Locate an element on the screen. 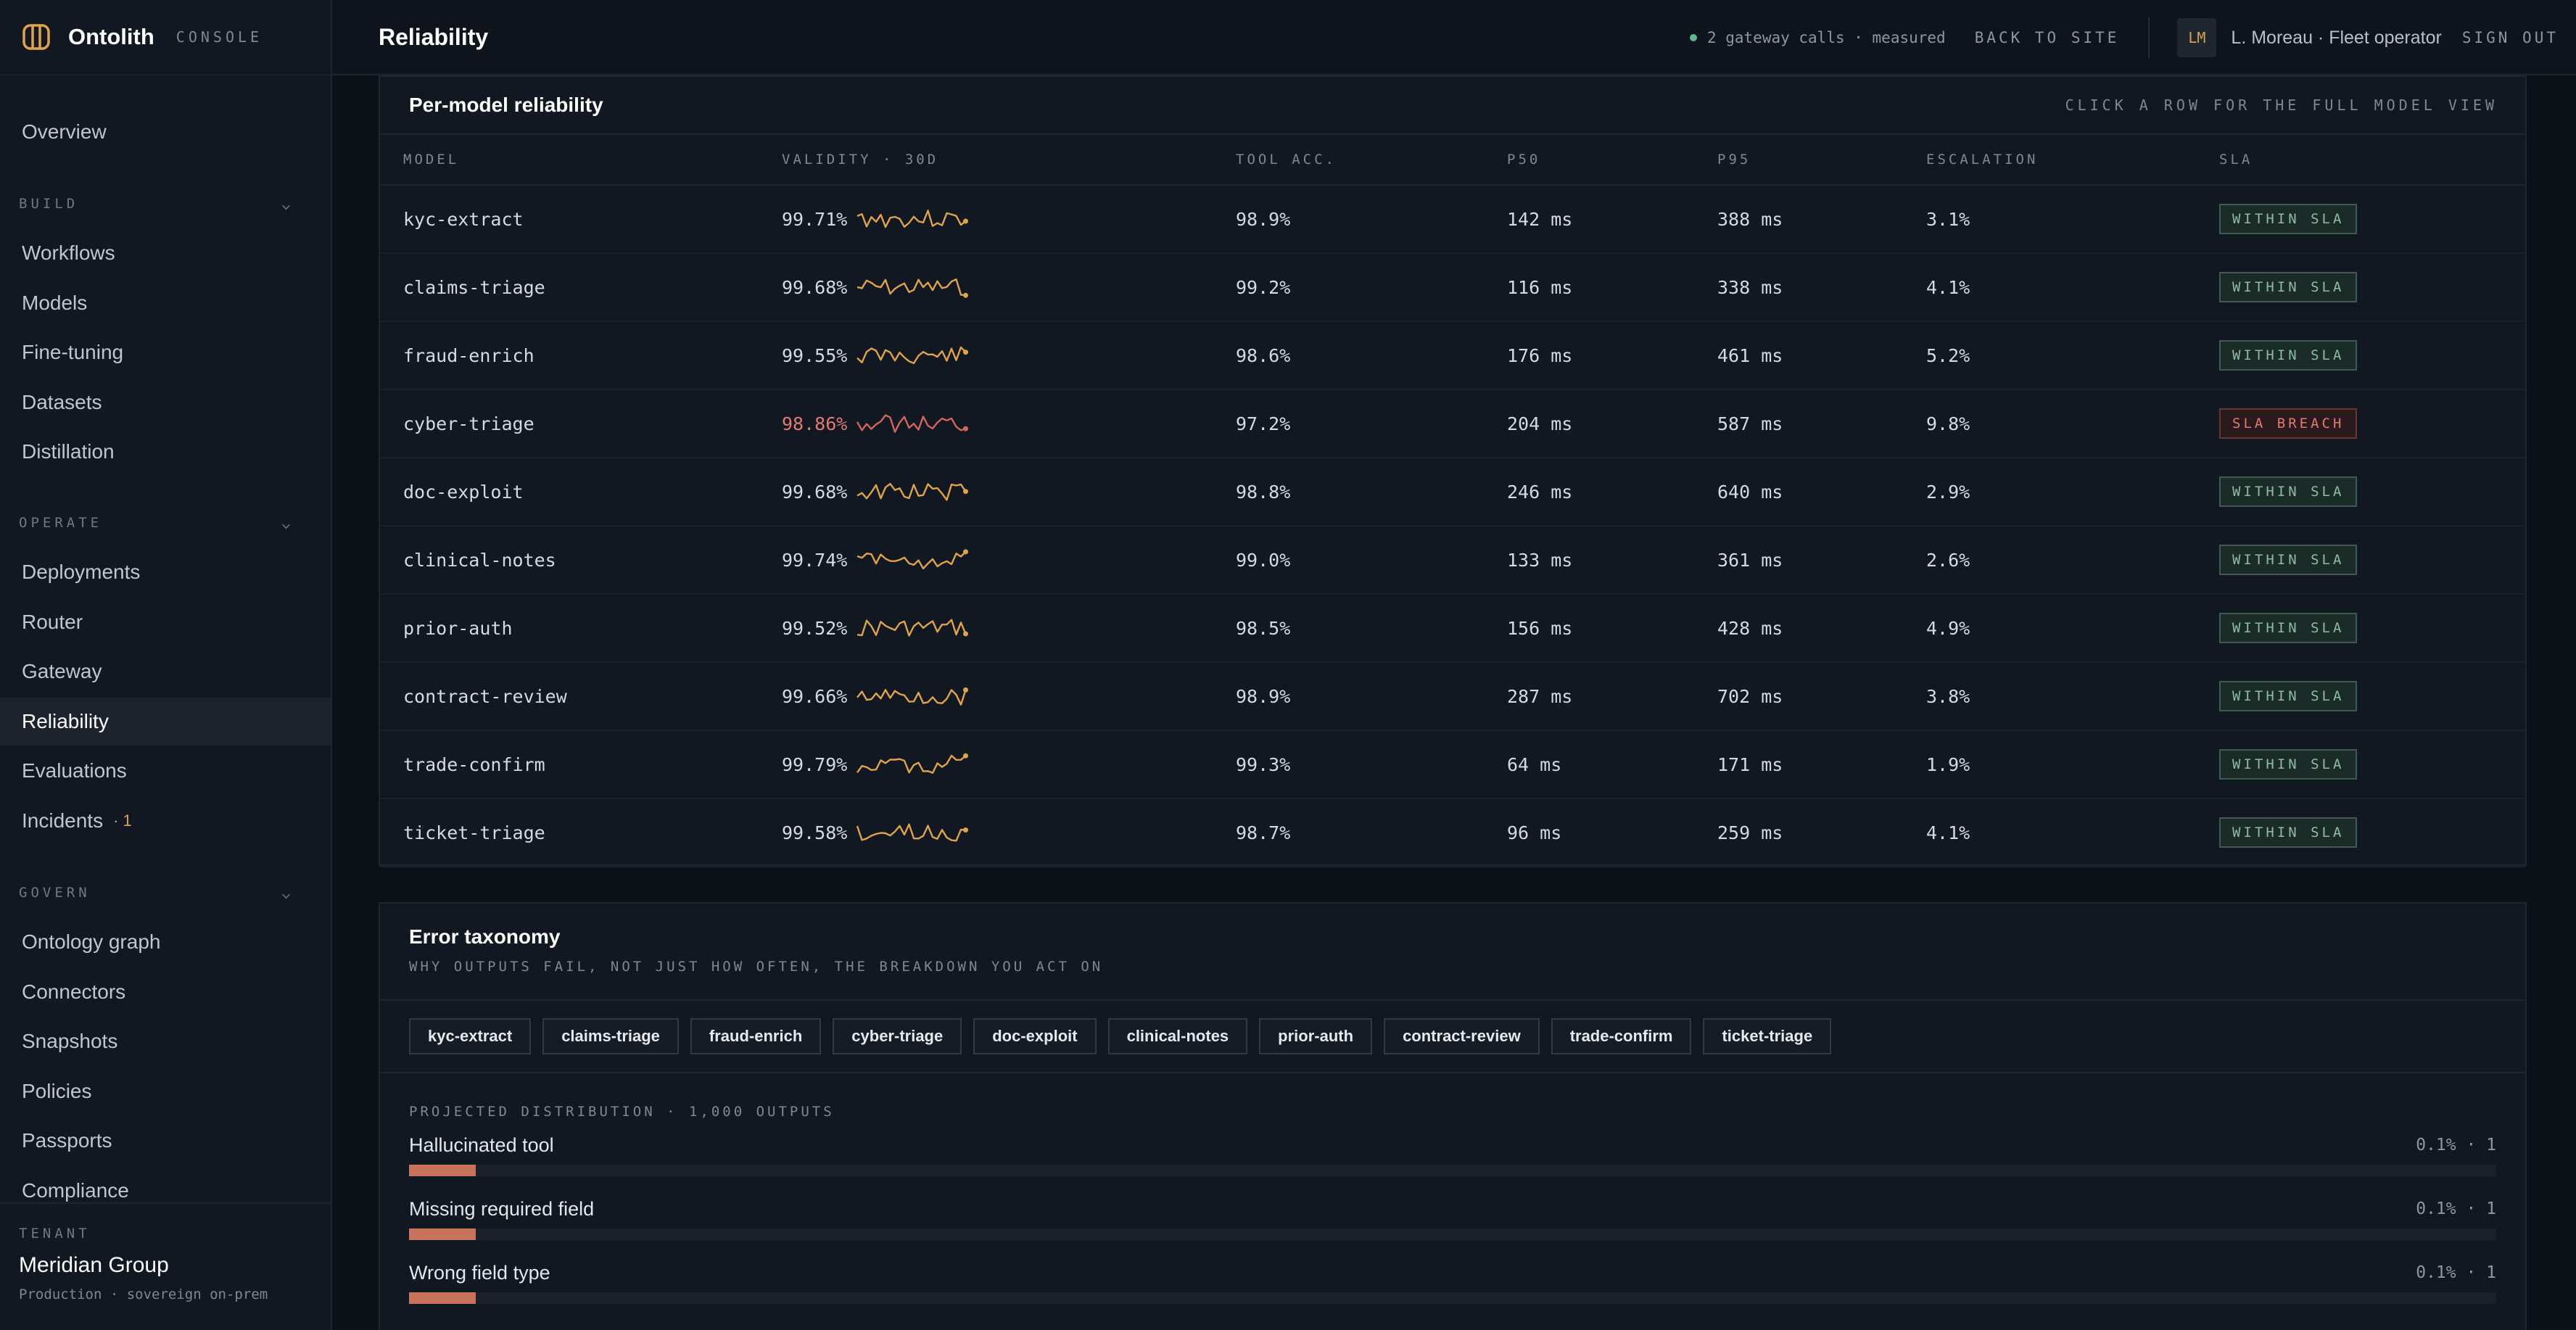  column-header-sla: SLA is located at coordinates (2328, 160).